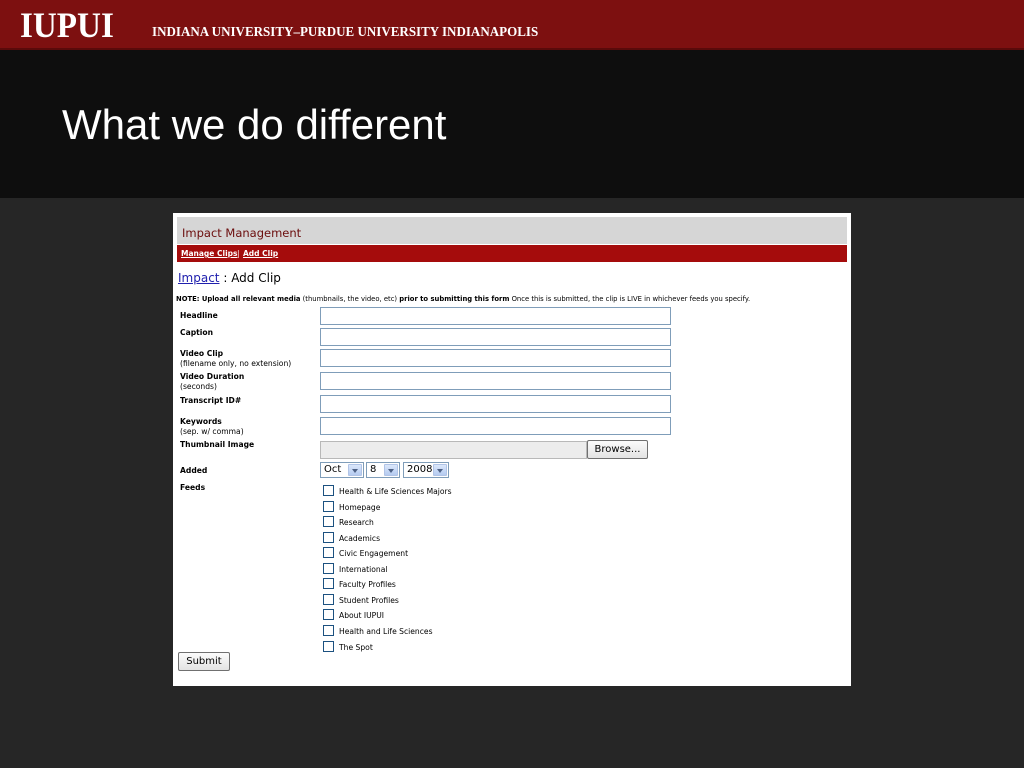 This screenshot has width=1024, height=768. I want to click on headline-input, so click(495, 316).